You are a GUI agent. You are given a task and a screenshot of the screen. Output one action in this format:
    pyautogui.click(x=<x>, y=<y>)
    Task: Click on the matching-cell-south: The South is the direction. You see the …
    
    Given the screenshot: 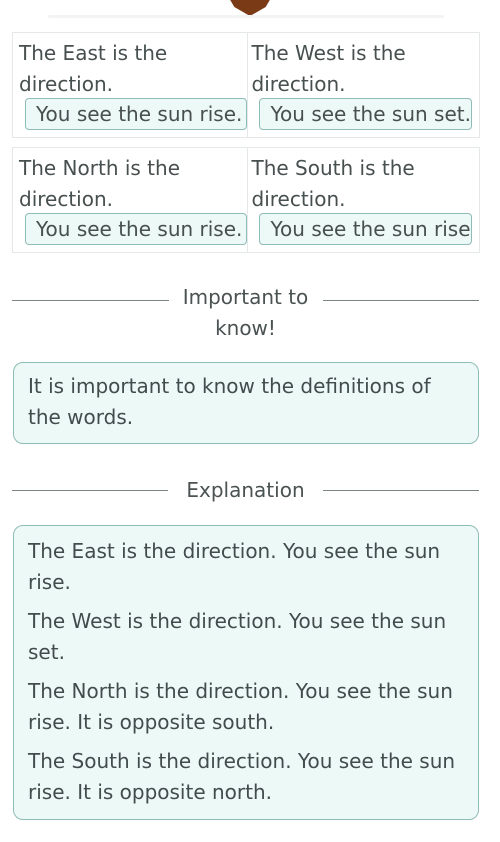 What is the action you would take?
    pyautogui.click(x=363, y=200)
    